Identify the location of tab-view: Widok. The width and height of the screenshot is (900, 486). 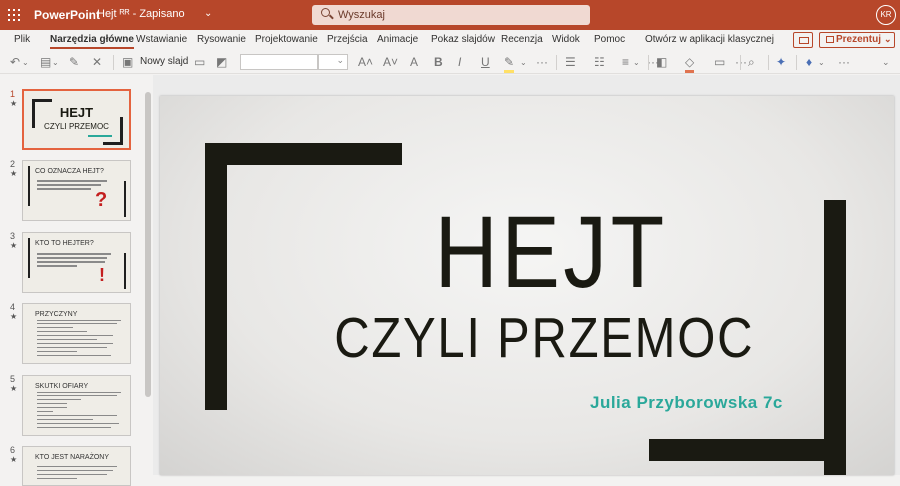
(566, 39).